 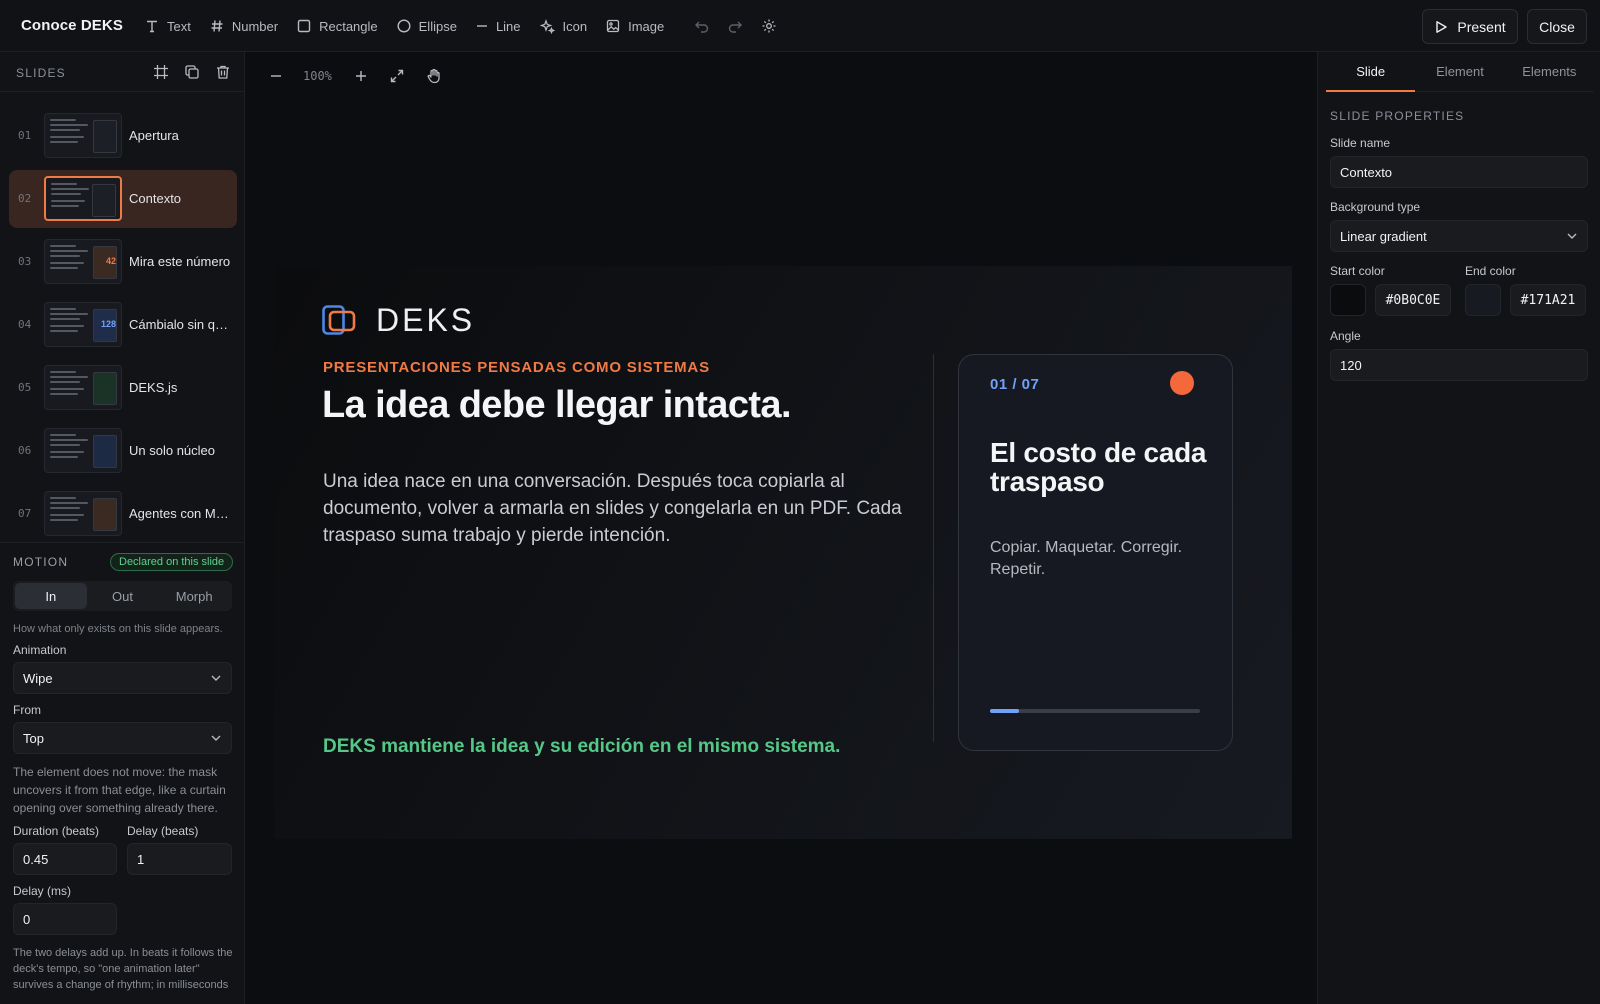 I want to click on hash-icon, so click(x=217, y=26).